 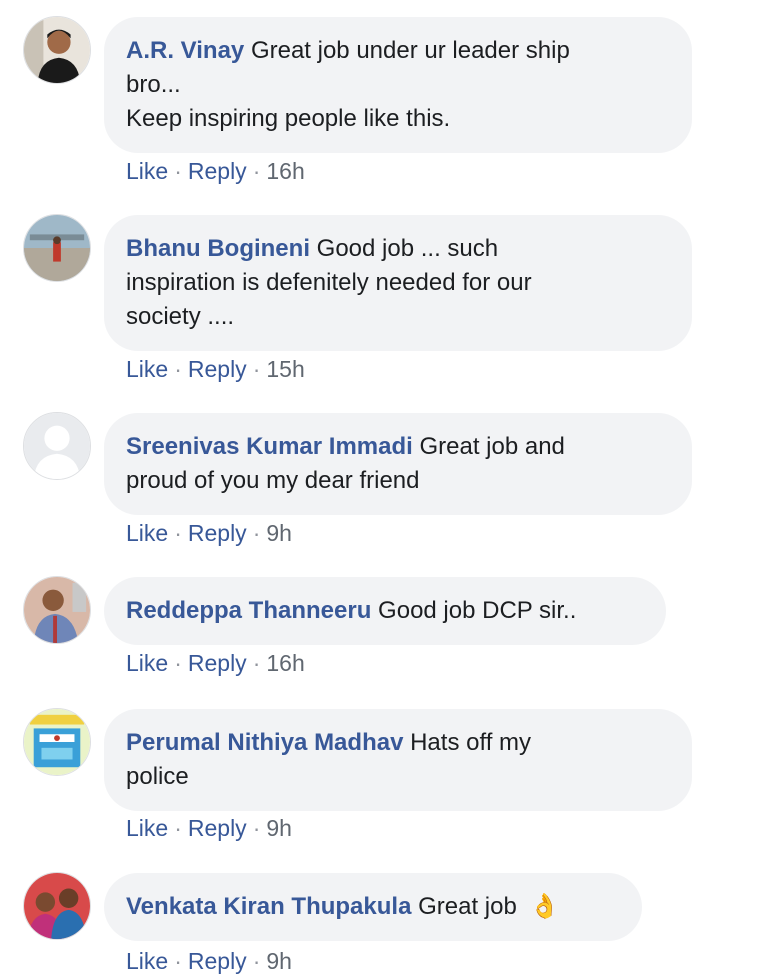 What do you see at coordinates (248, 610) in the screenshot?
I see `comment-author: Reddeppa Thanneeru` at bounding box center [248, 610].